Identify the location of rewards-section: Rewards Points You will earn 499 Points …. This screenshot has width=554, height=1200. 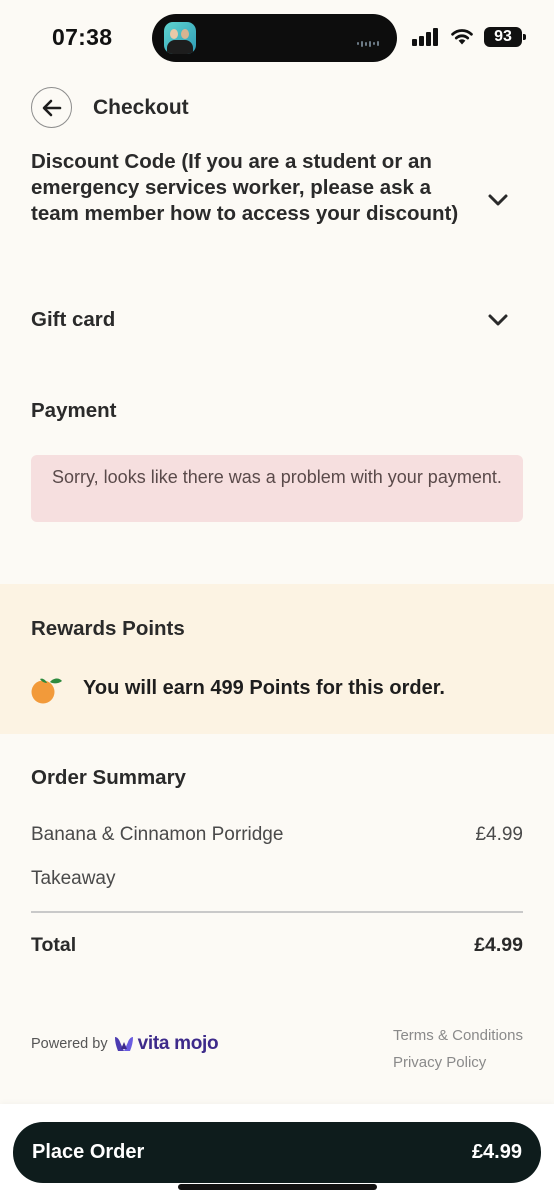
(277, 659).